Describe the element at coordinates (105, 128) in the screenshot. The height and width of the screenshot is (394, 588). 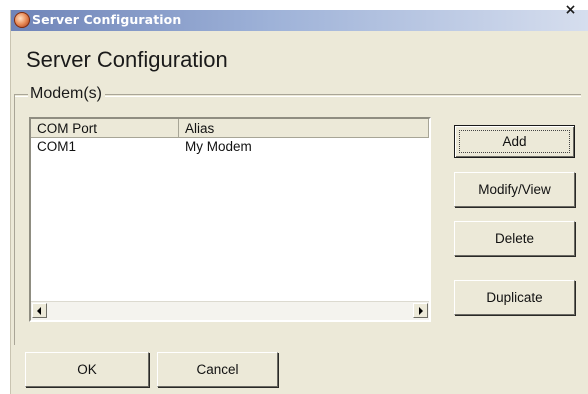
I see `column-header-com-port: COM Port` at that location.